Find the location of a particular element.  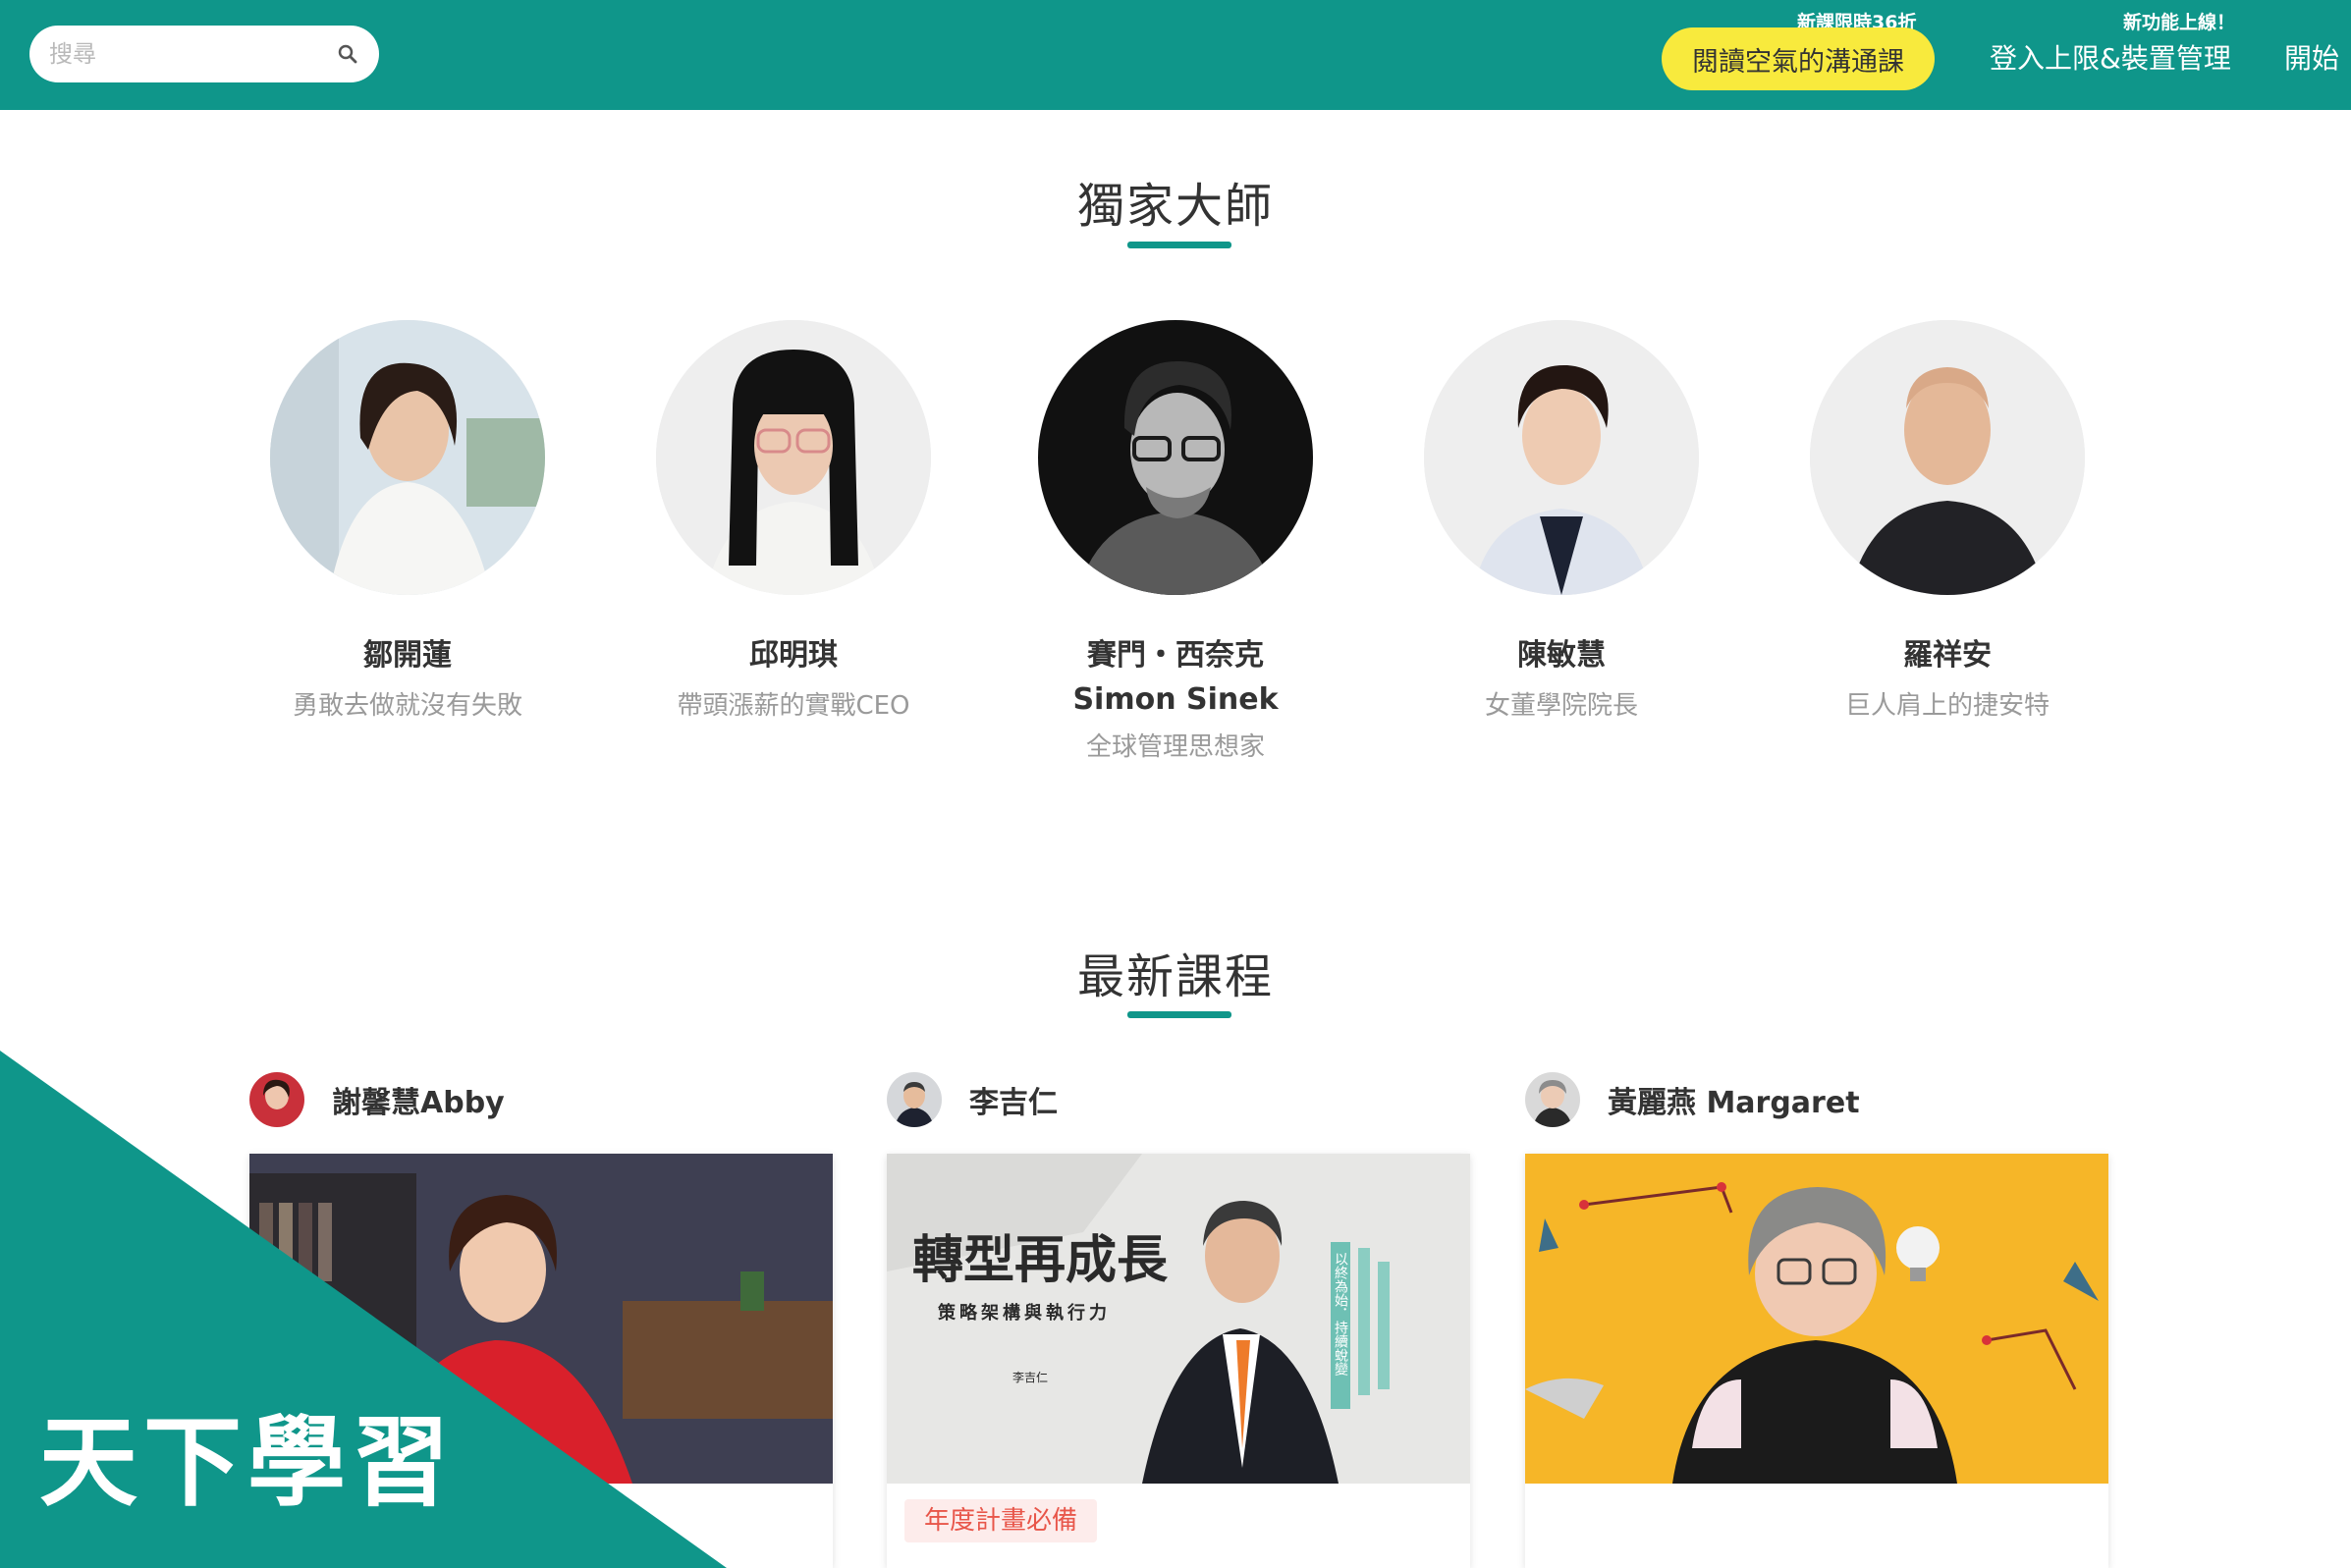

master-card: 邱明琪 帶頭漲薪的實戰CEO is located at coordinates (794, 522).